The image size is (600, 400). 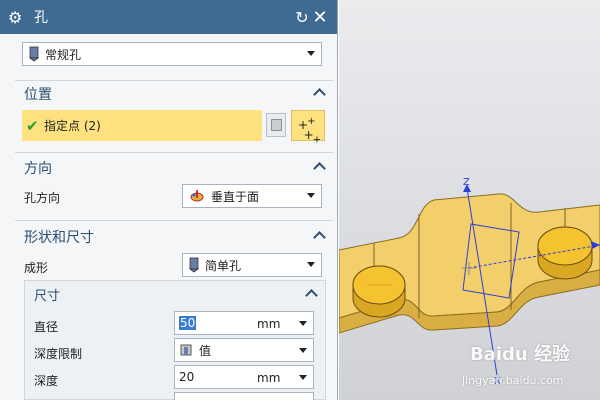 I want to click on normal-to-face-icon, so click(x=197, y=196).